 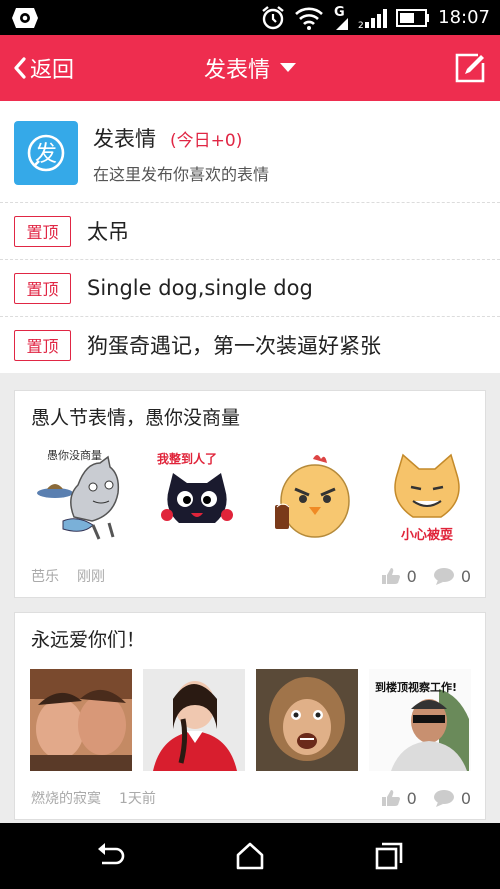 I want to click on settings-icon, so click(x=25, y=18).